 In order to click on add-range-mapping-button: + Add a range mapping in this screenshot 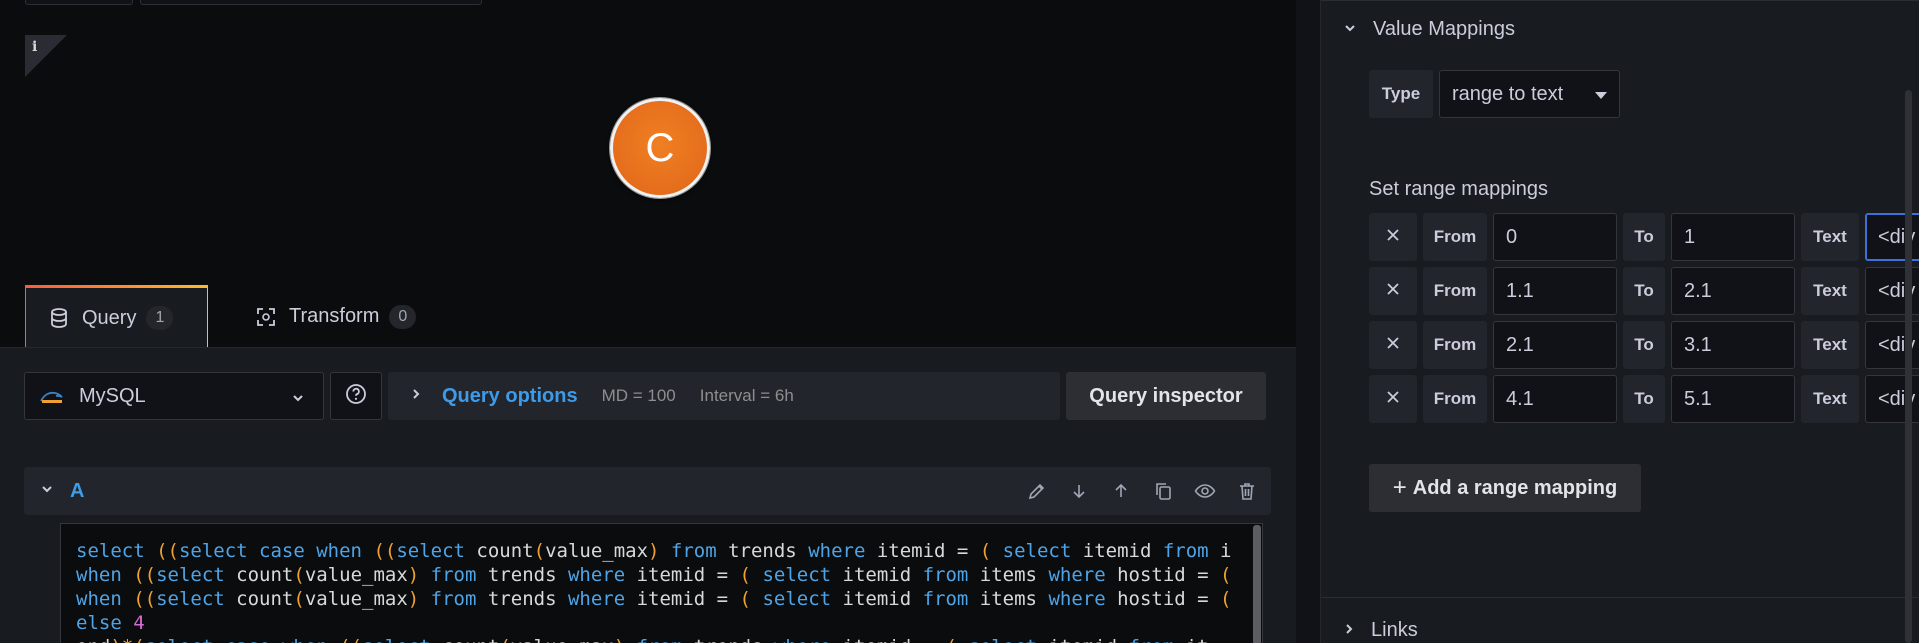, I will do `click(1505, 488)`.